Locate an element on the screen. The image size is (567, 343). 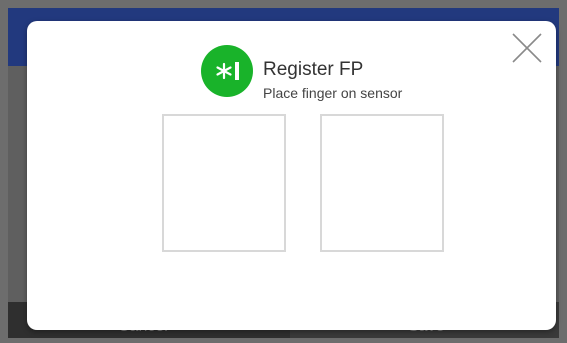
close-button is located at coordinates (527, 48).